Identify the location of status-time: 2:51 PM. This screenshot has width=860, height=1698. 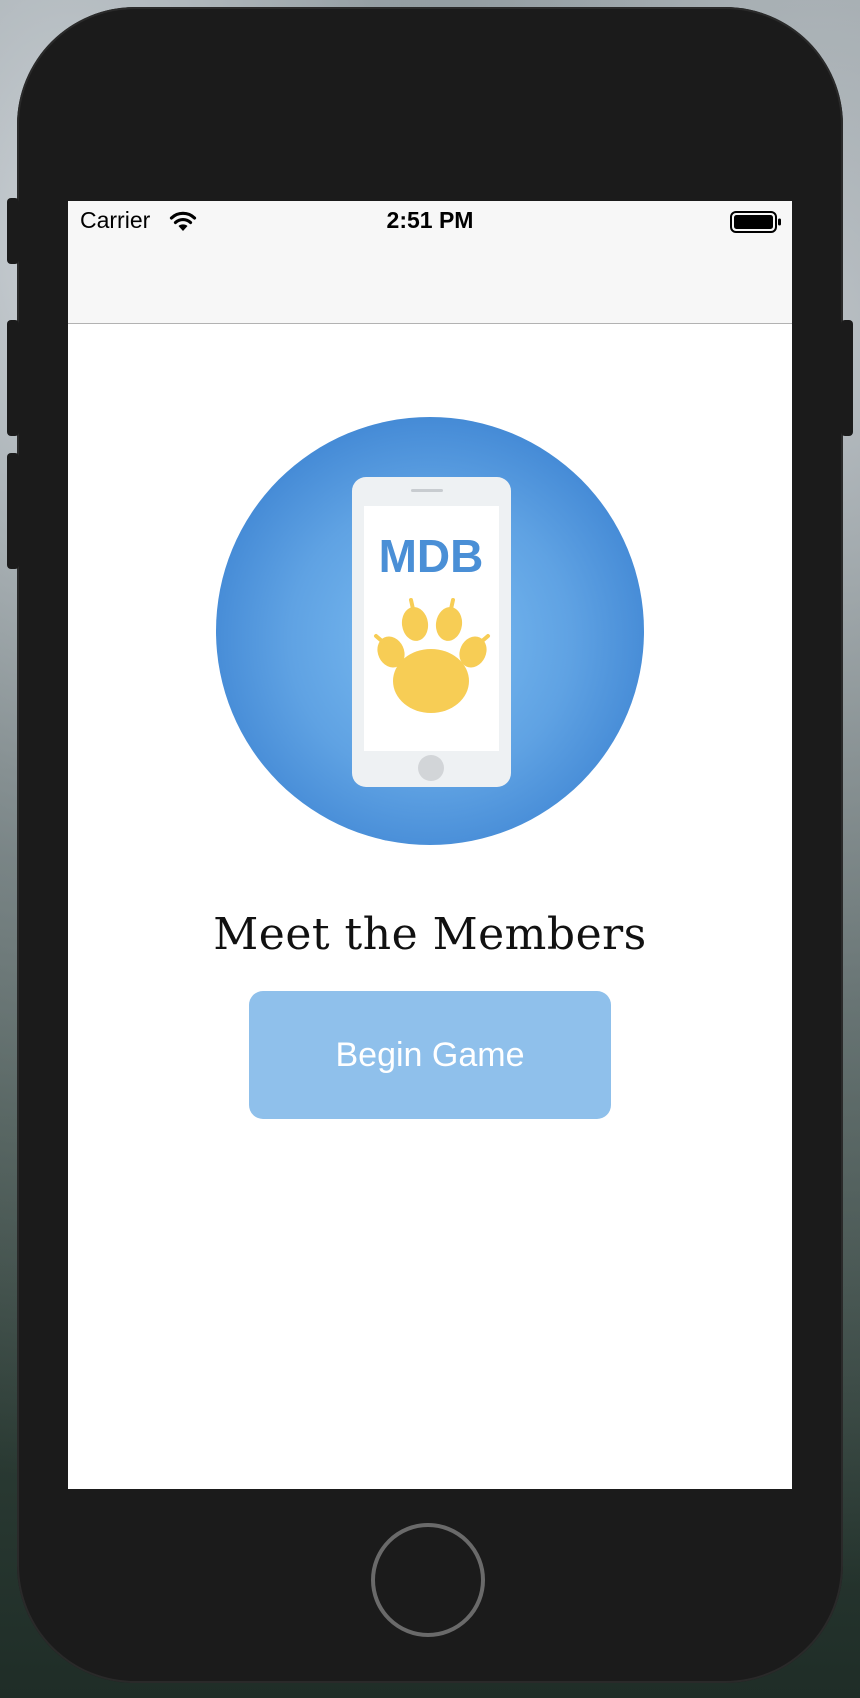
(430, 220).